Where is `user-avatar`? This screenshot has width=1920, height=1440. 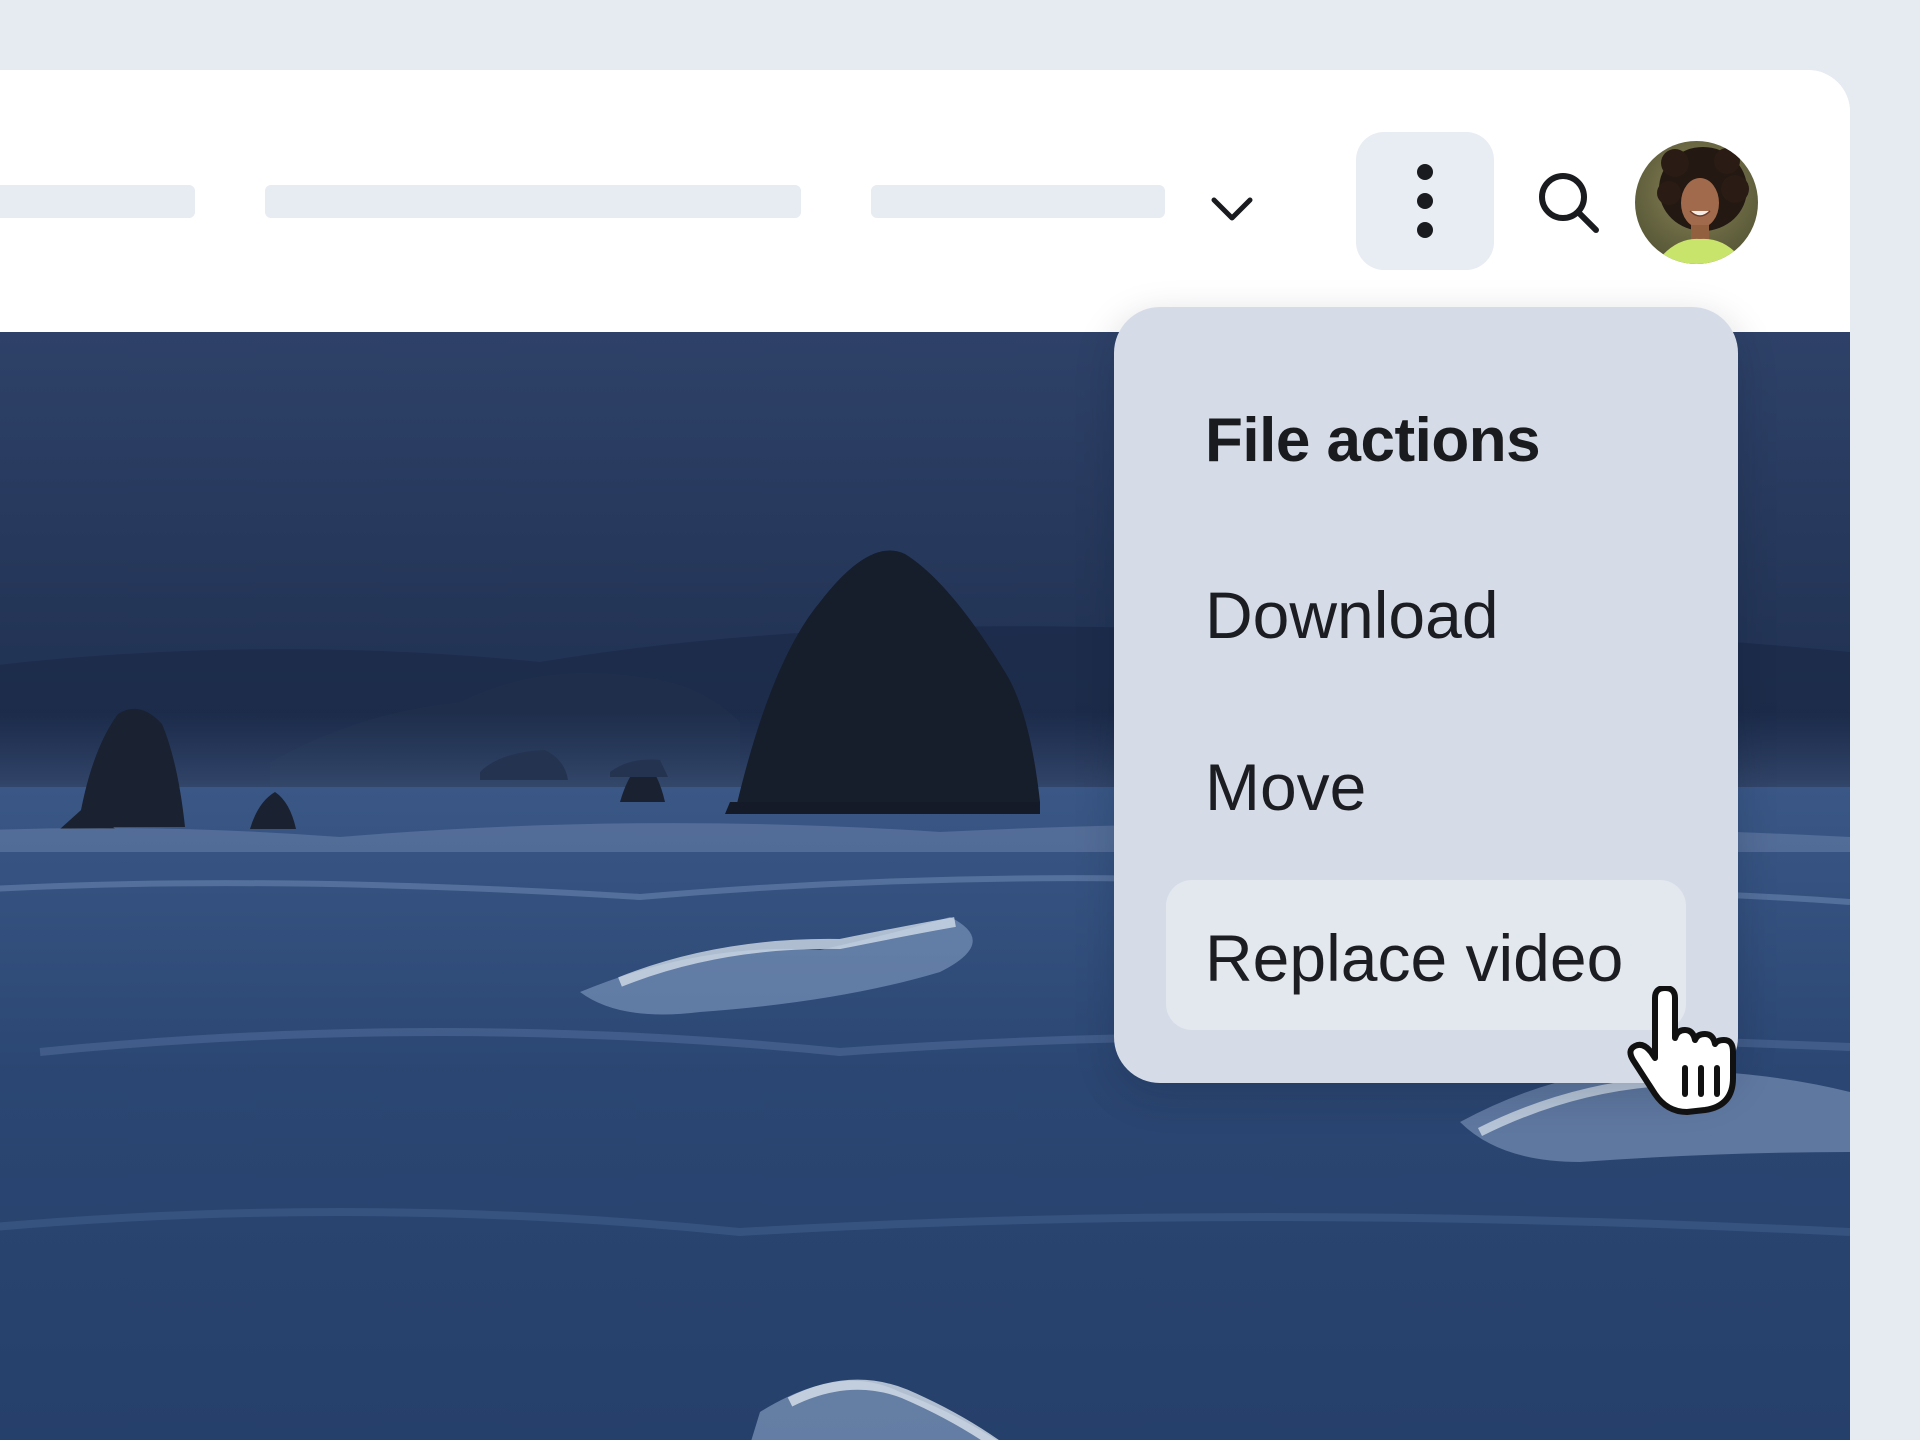
user-avatar is located at coordinates (1696, 202).